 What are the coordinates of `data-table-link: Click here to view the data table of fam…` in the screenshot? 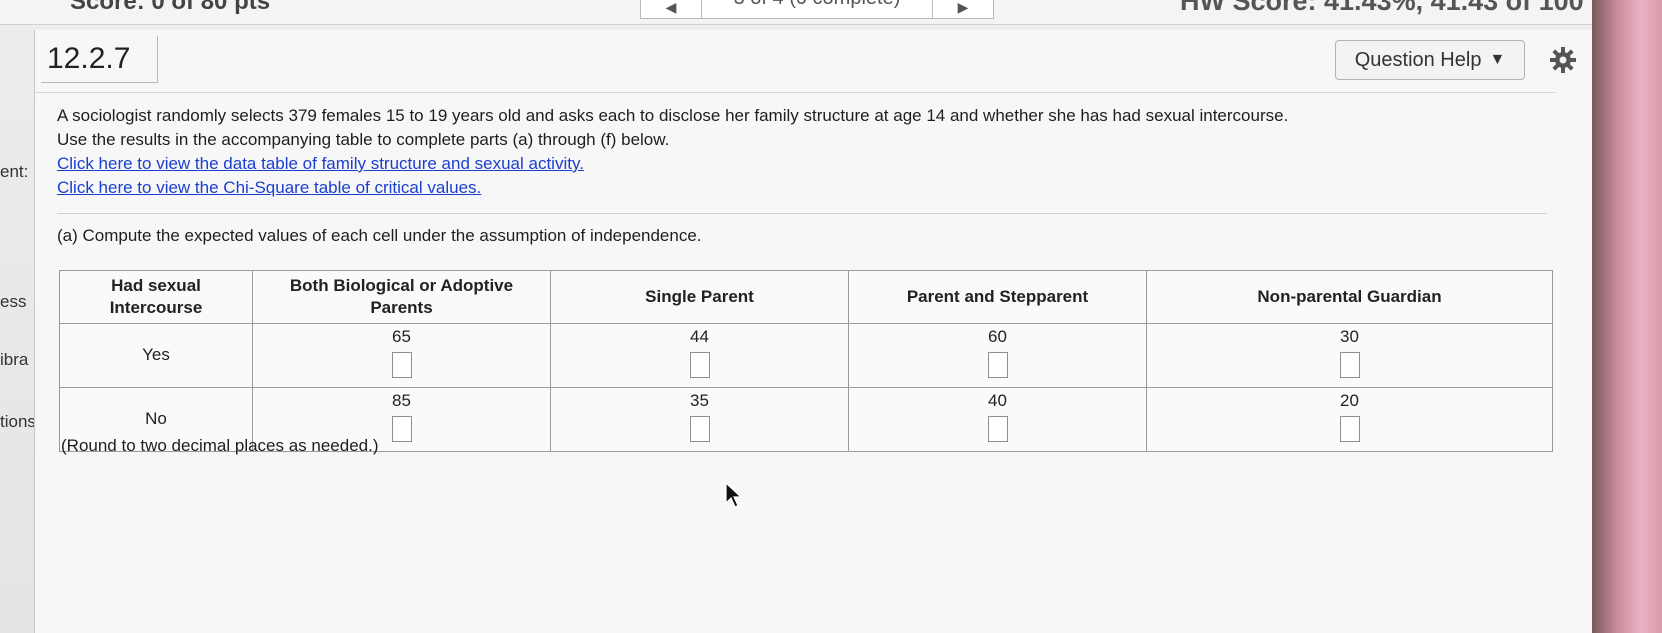 It's located at (802, 164).